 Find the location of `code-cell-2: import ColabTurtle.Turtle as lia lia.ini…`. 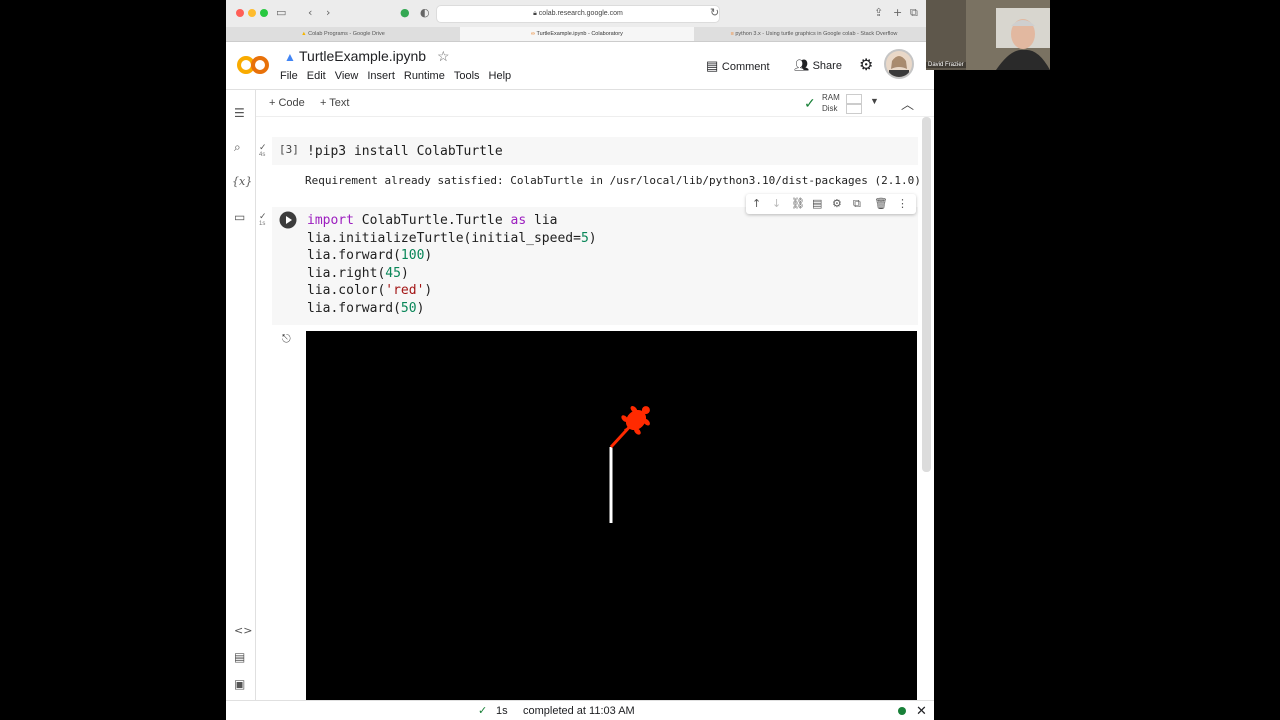

code-cell-2: import ColabTurtle.Turtle as lia lia.ini… is located at coordinates (595, 266).